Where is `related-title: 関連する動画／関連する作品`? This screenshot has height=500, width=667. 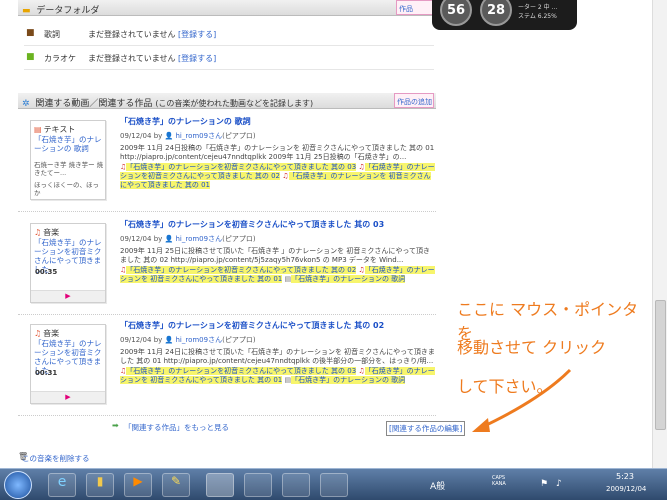 related-title: 関連する動画／関連する作品 is located at coordinates (94, 104).